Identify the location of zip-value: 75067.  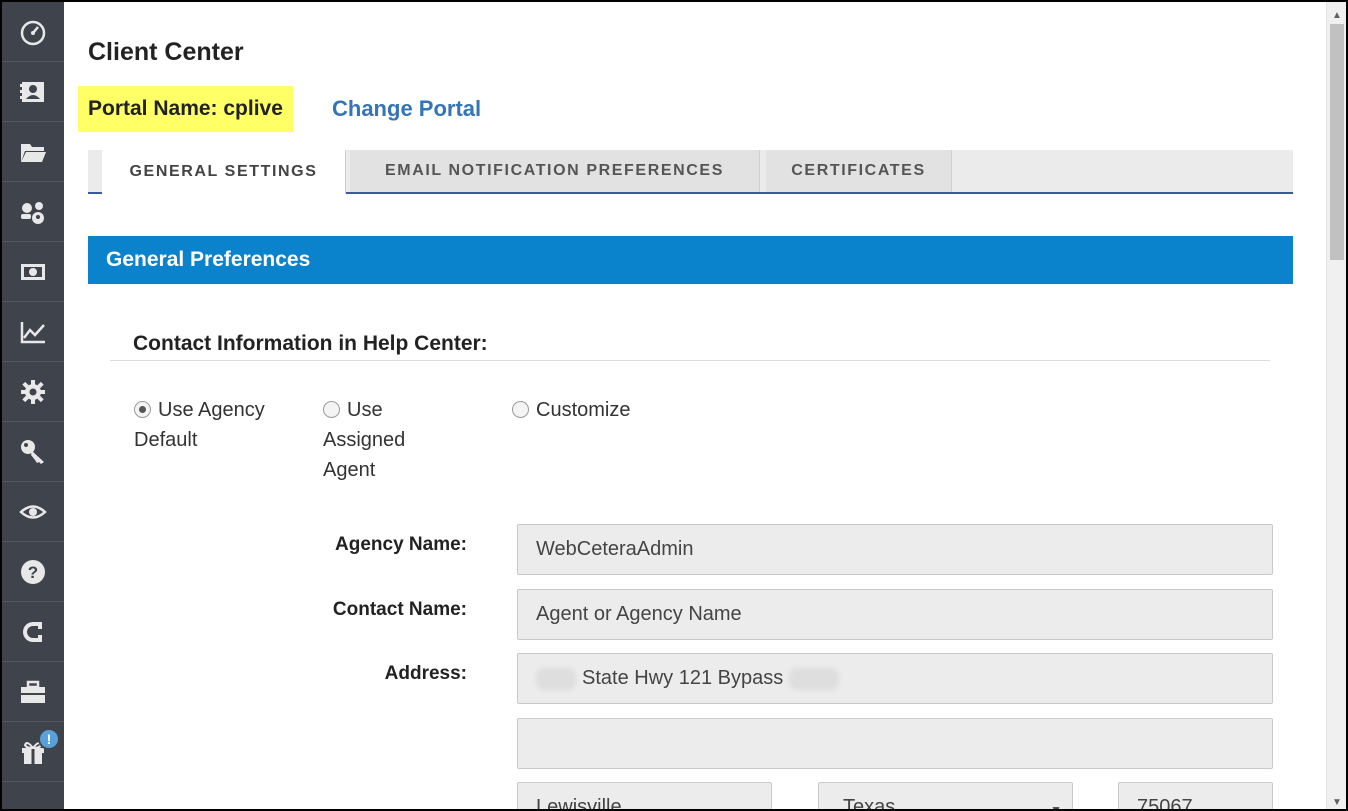
(1165, 803).